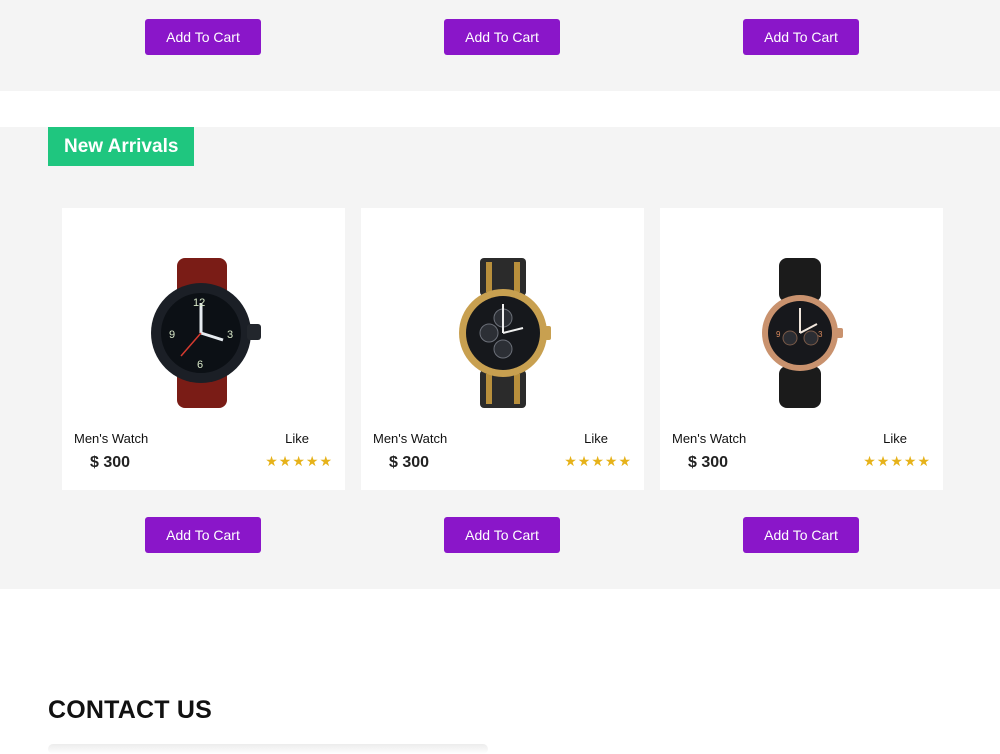  Describe the element at coordinates (121, 146) in the screenshot. I see `section-title-new-arrivals: New Arrivals` at that location.